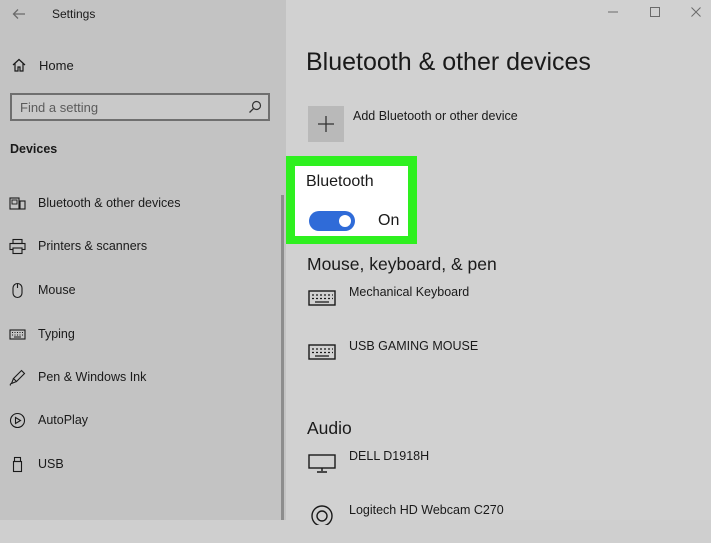 This screenshot has height=543, width=711. What do you see at coordinates (143, 66) in the screenshot?
I see `sidebar-item-home: Home` at bounding box center [143, 66].